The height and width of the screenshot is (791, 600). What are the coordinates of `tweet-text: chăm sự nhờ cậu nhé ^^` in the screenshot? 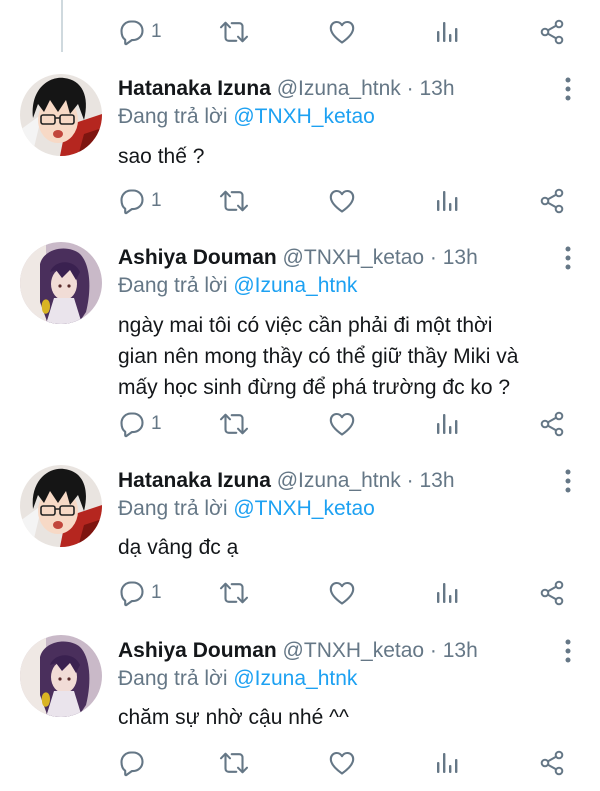 It's located at (233, 717).